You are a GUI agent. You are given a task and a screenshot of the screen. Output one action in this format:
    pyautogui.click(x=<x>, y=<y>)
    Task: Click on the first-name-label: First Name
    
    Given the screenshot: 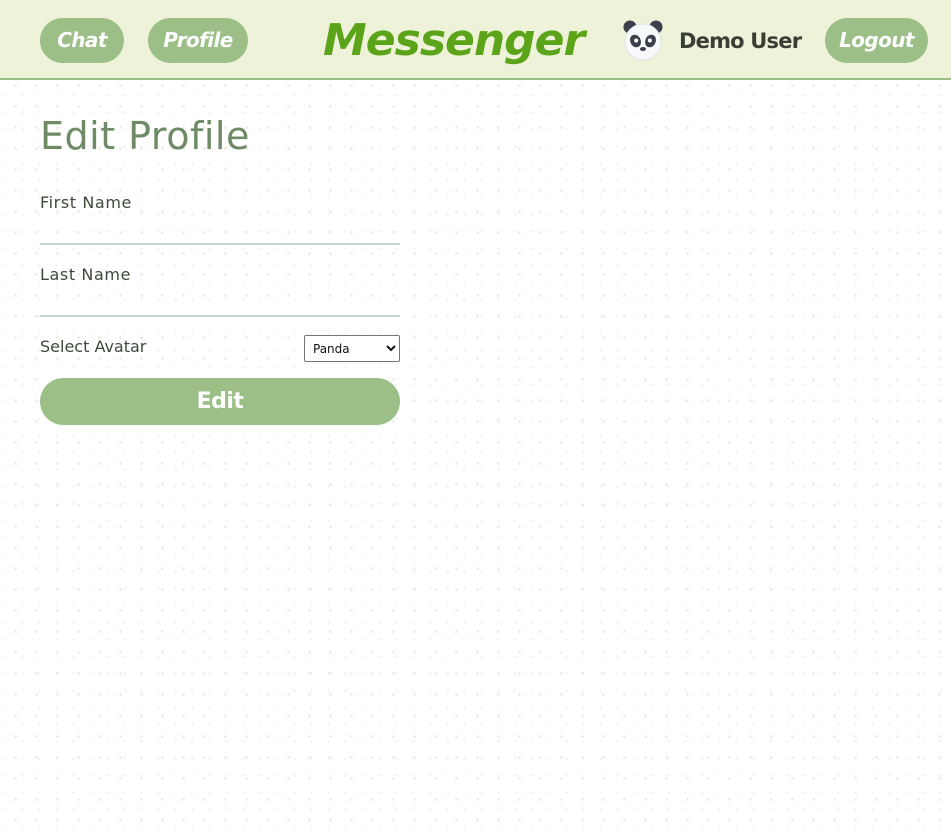 What is the action you would take?
    pyautogui.click(x=86, y=202)
    